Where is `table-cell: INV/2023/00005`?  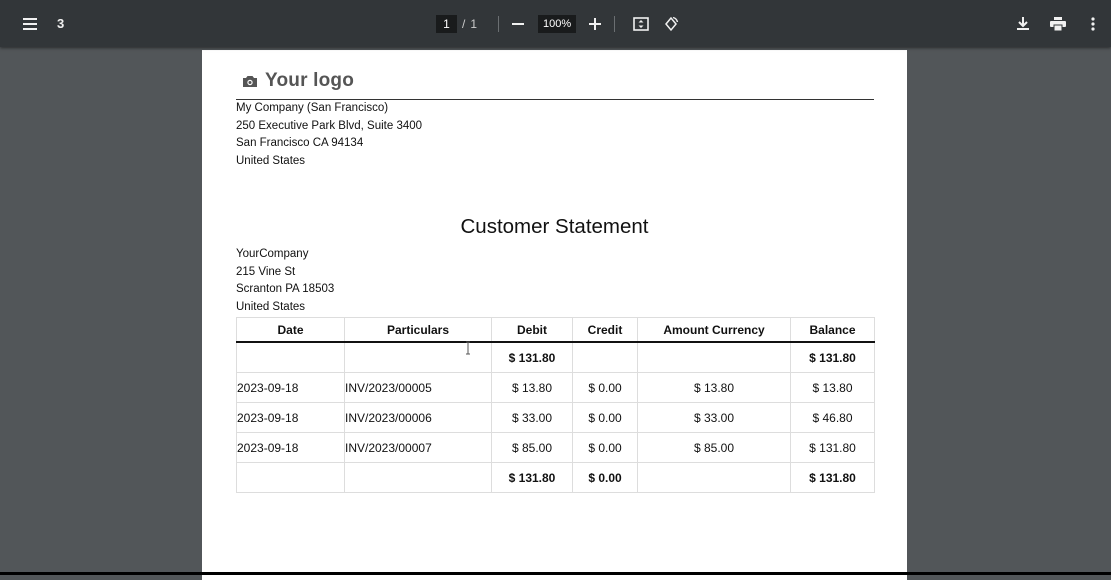 table-cell: INV/2023/00005 is located at coordinates (418, 387).